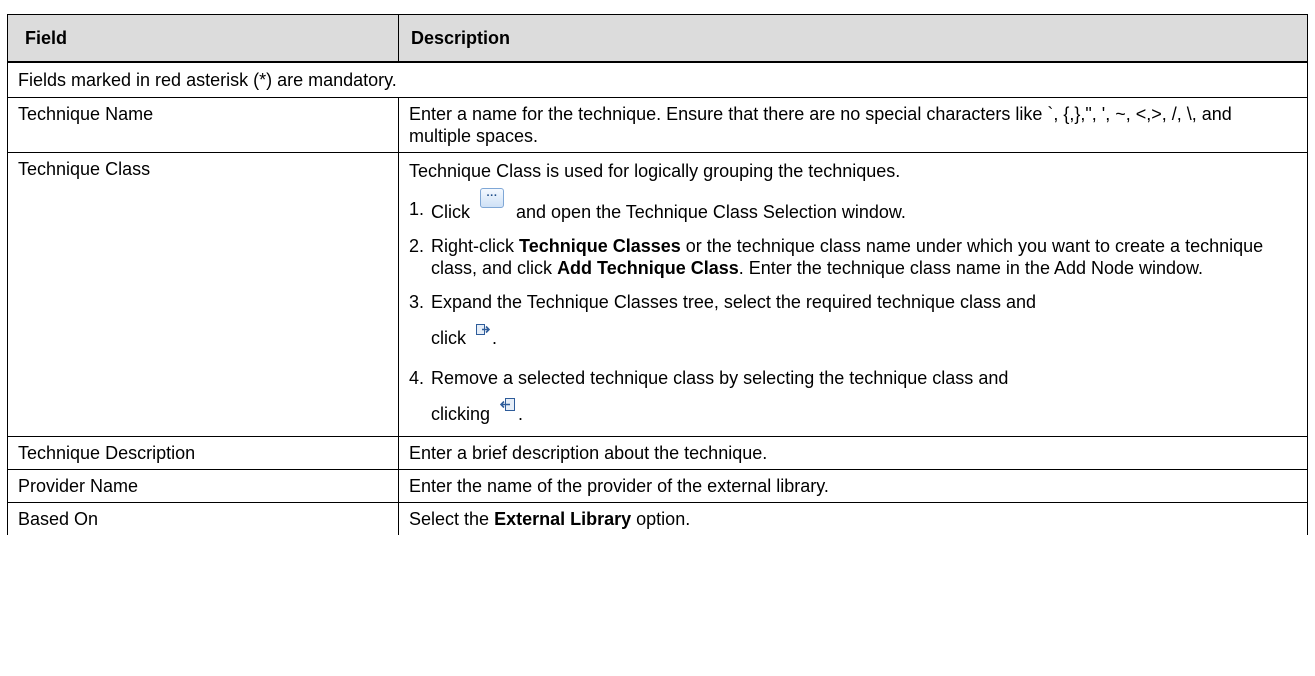  I want to click on field-name: Based On, so click(203, 518).